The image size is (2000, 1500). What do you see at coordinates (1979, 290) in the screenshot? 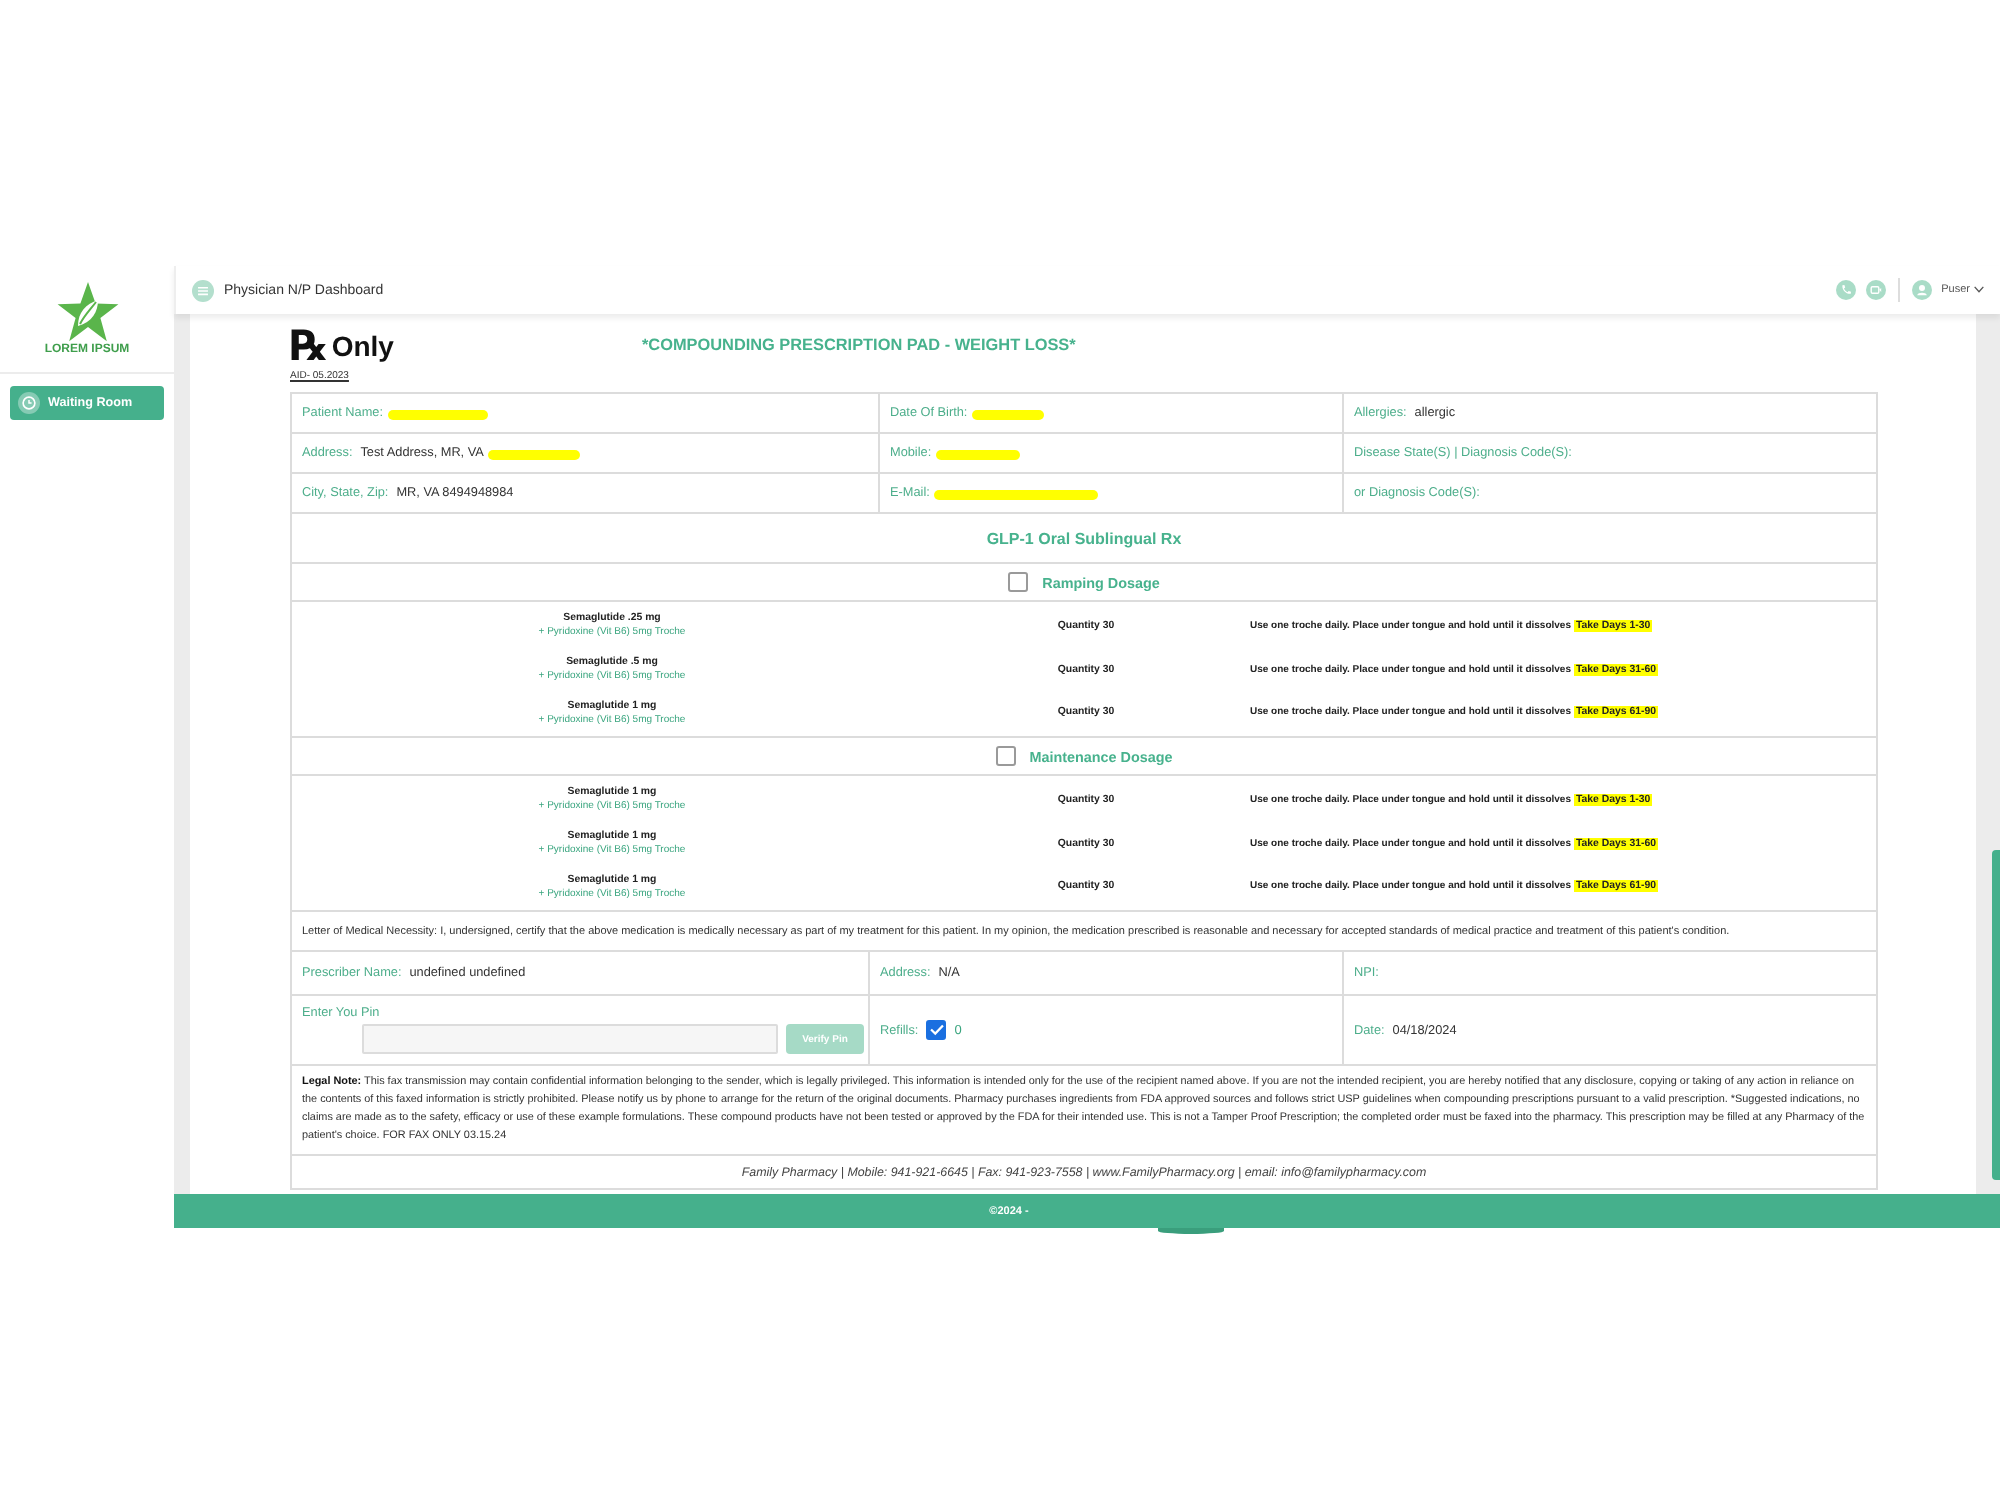
I see `chevron-icon` at bounding box center [1979, 290].